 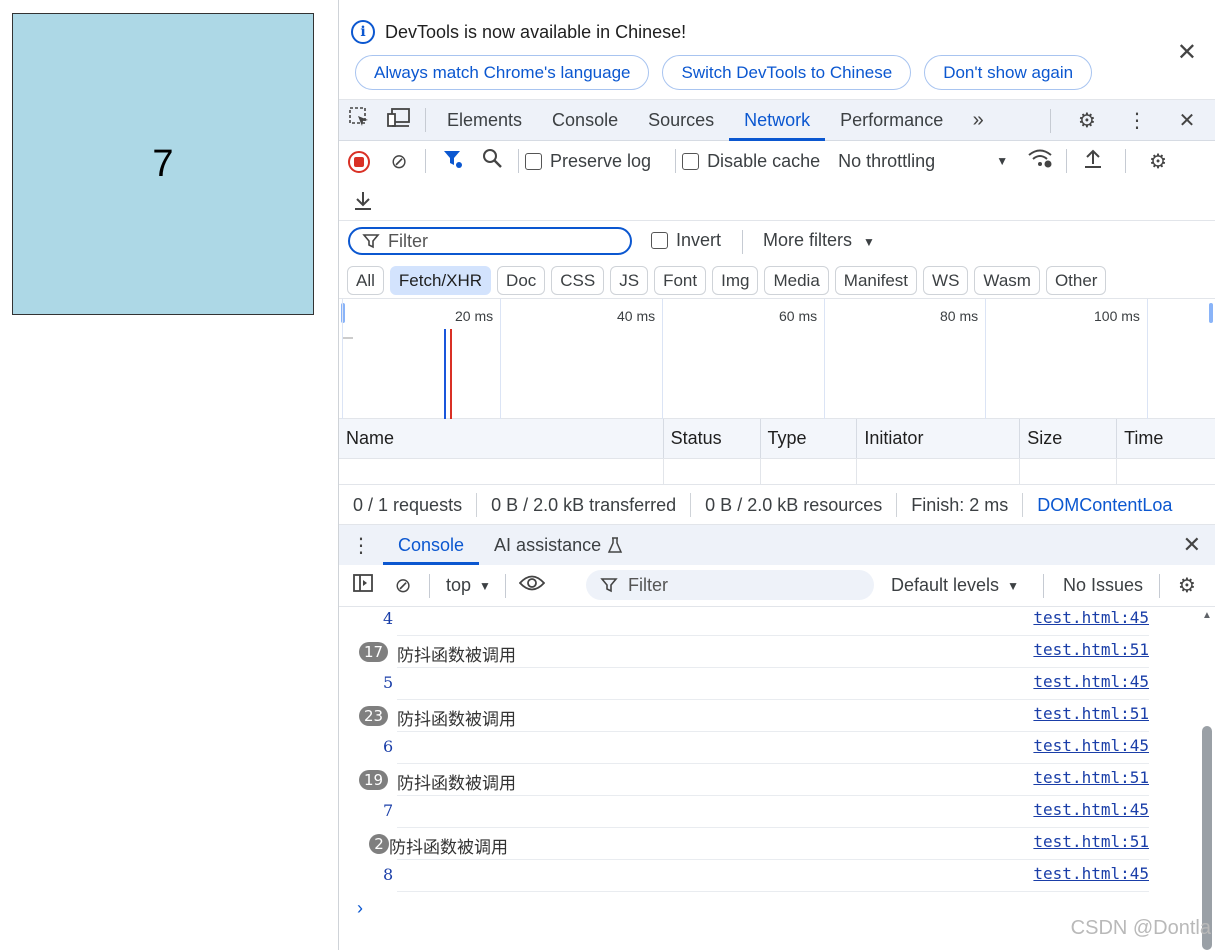 What do you see at coordinates (484, 120) in the screenshot?
I see `tab-elements: Elements` at bounding box center [484, 120].